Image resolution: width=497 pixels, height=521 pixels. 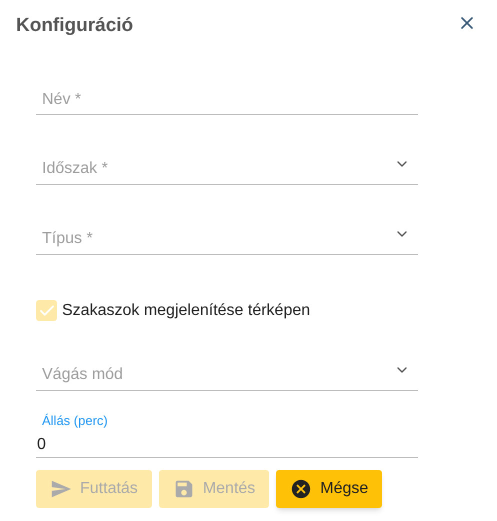 What do you see at coordinates (227, 100) in the screenshot?
I see `input-field: Név *` at bounding box center [227, 100].